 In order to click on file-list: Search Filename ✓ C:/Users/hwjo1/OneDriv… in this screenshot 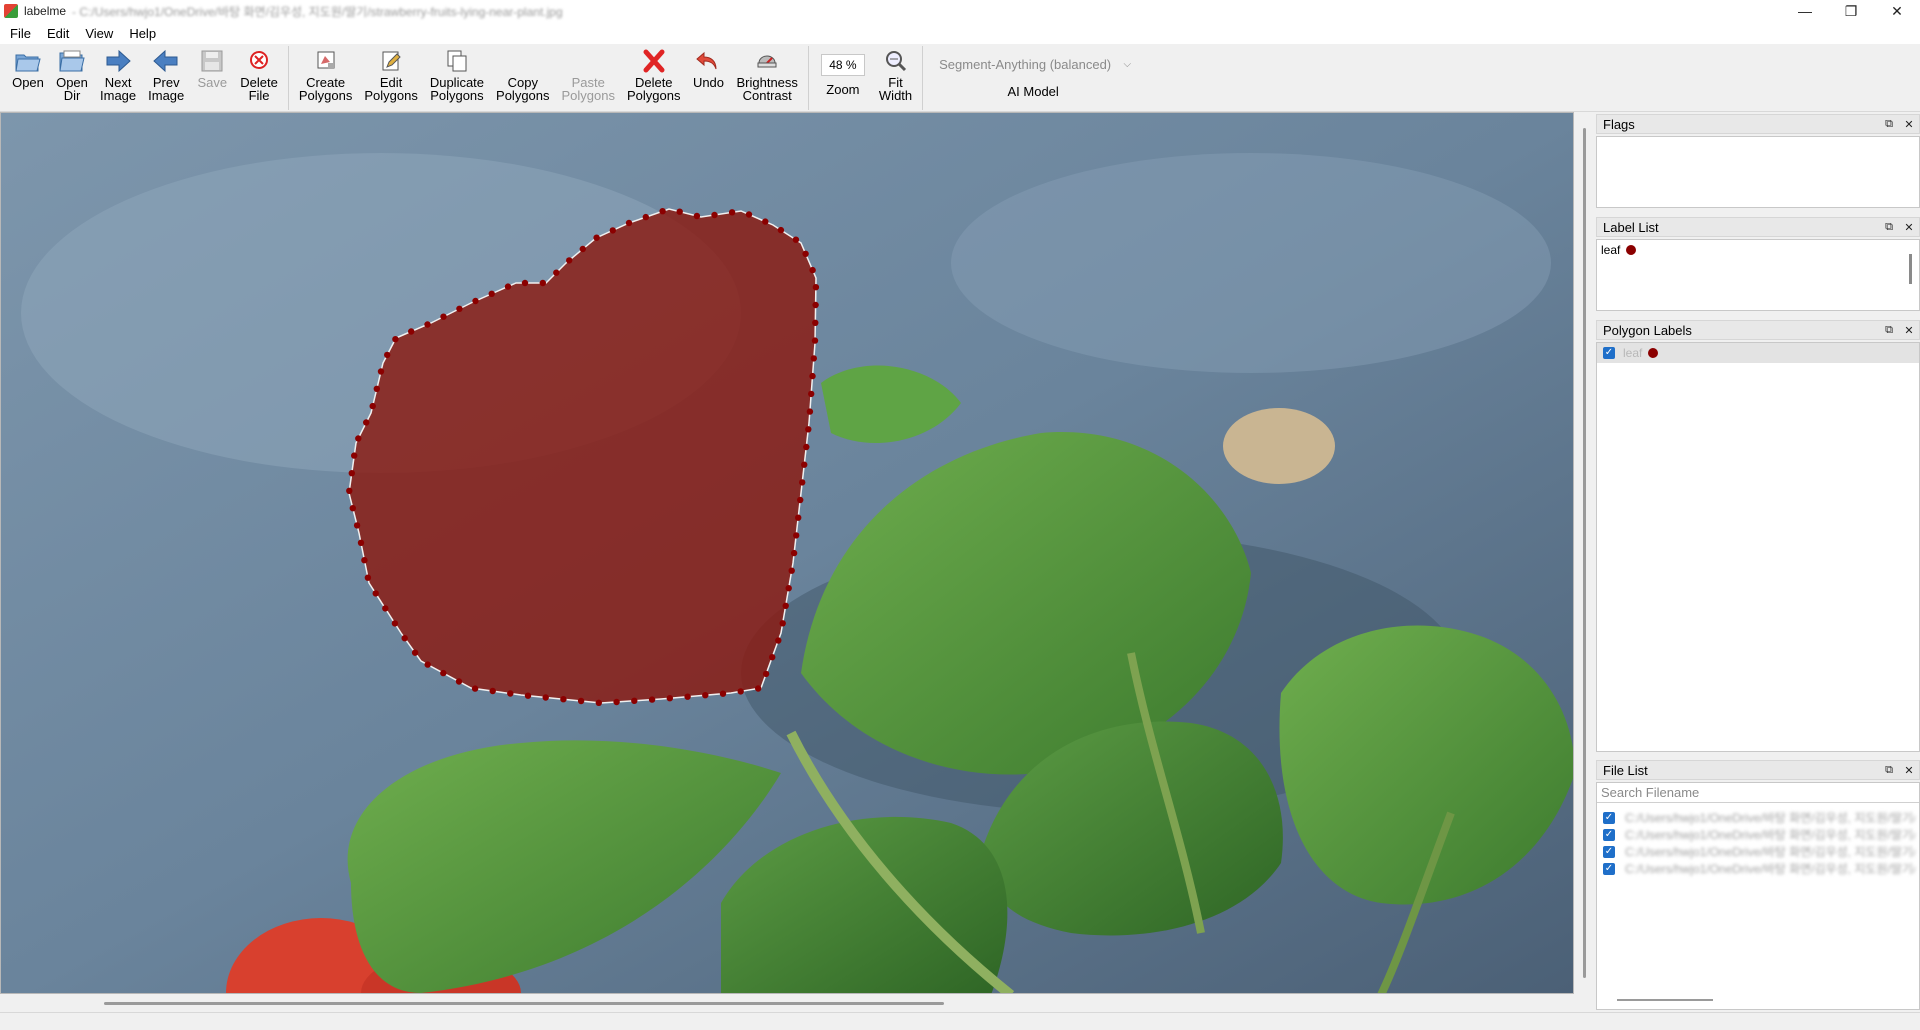, I will do `click(1758, 896)`.